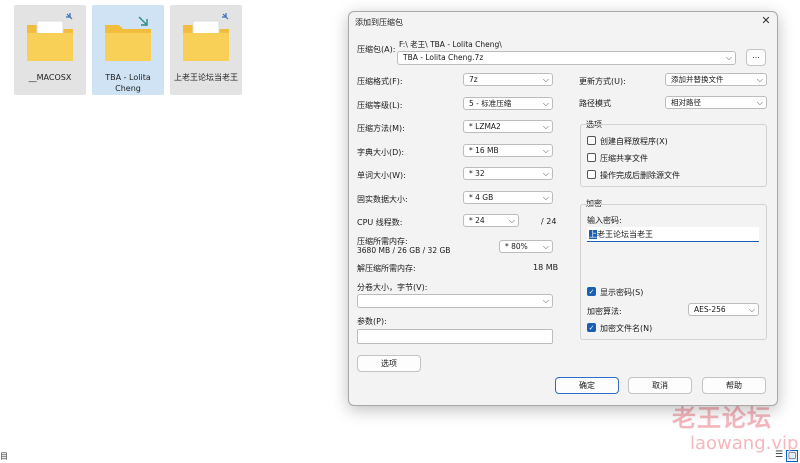 The width and height of the screenshot is (800, 463). I want to click on cancel-button: 取消, so click(660, 385).